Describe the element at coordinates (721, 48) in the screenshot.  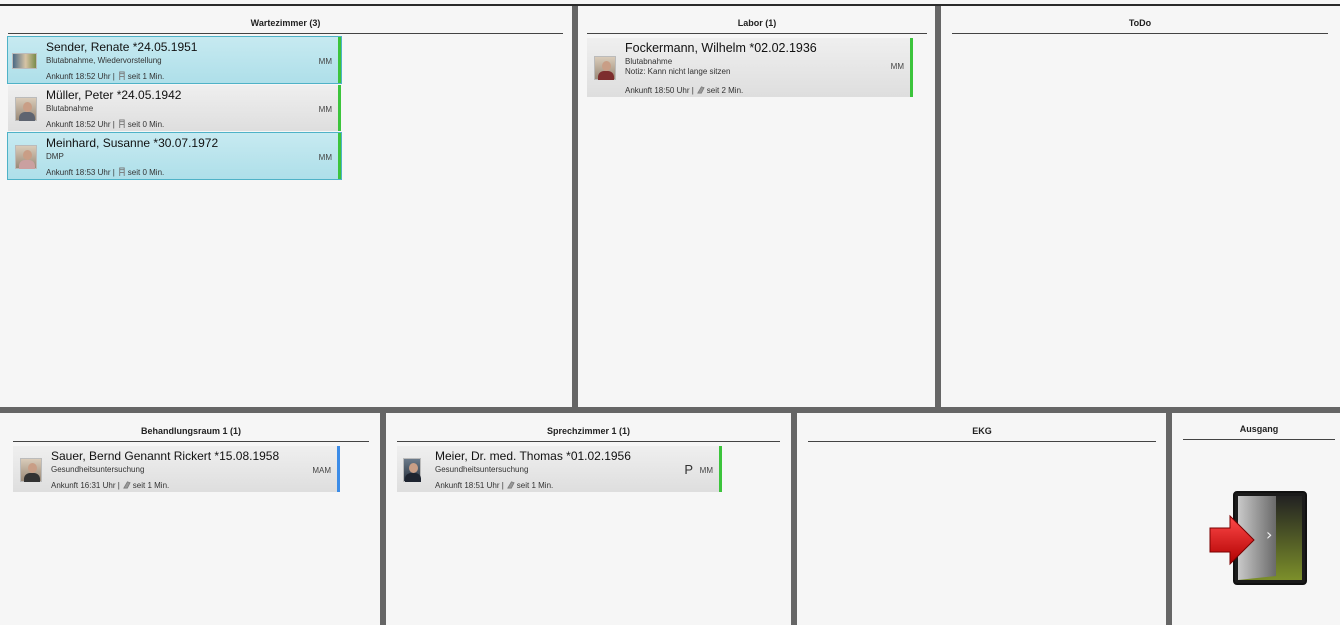
I see `patient-name: Fockermann, Wilhelm *02.02.1936` at that location.